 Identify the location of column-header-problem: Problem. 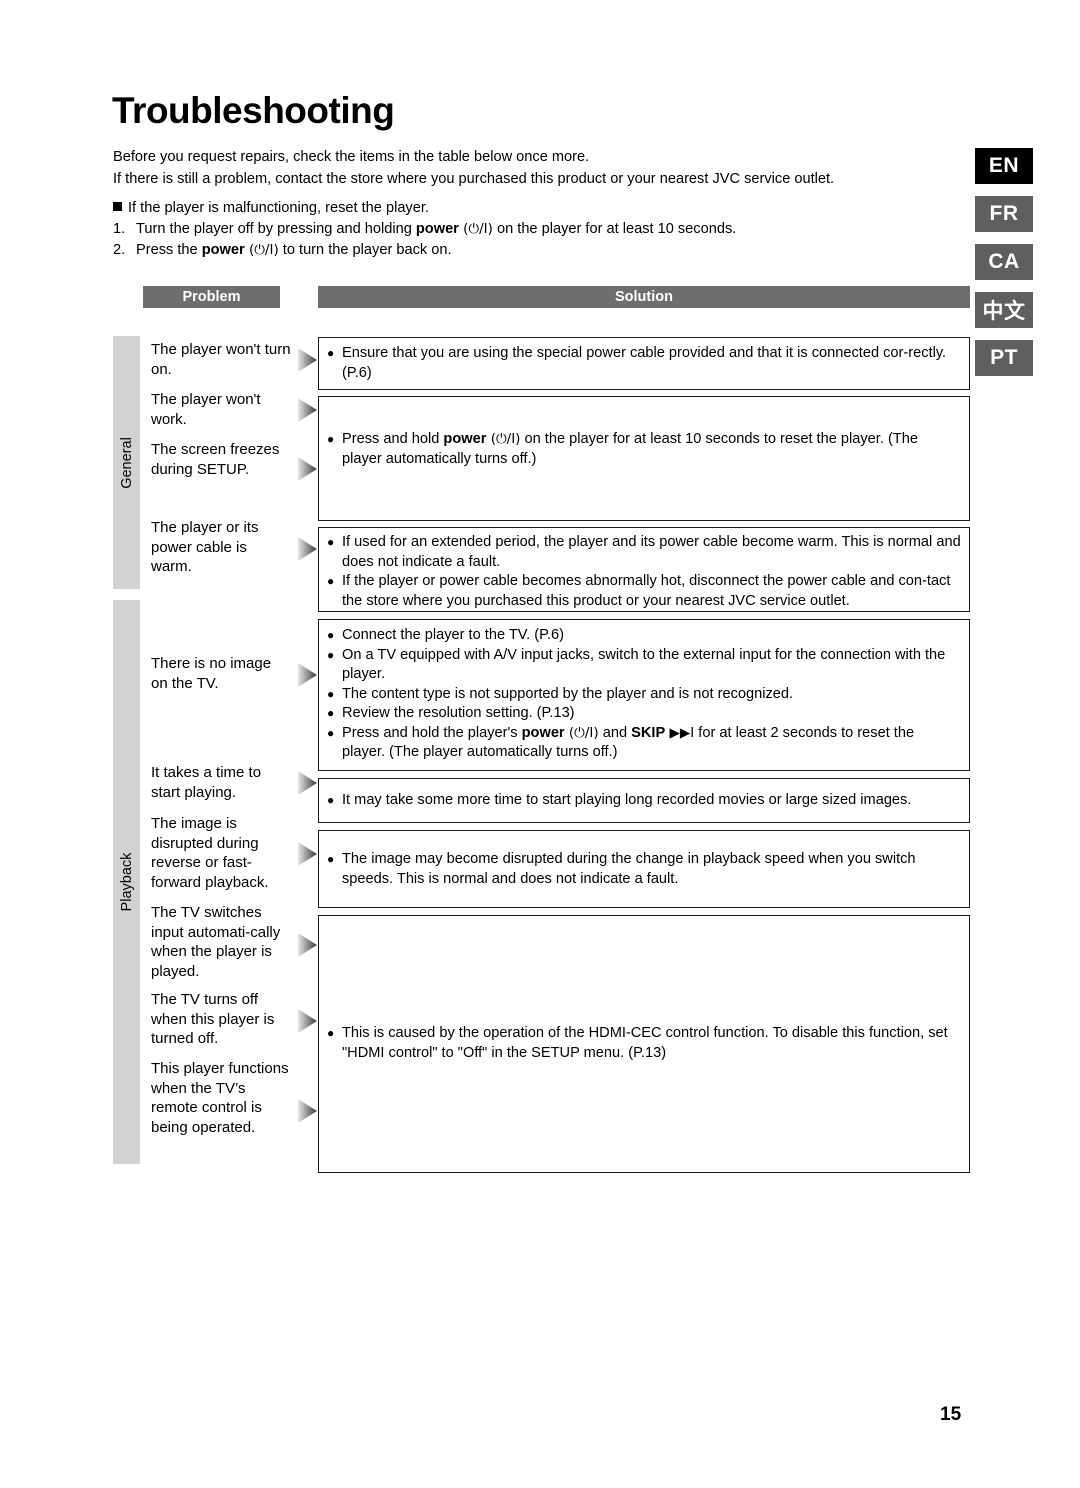
(211, 297).